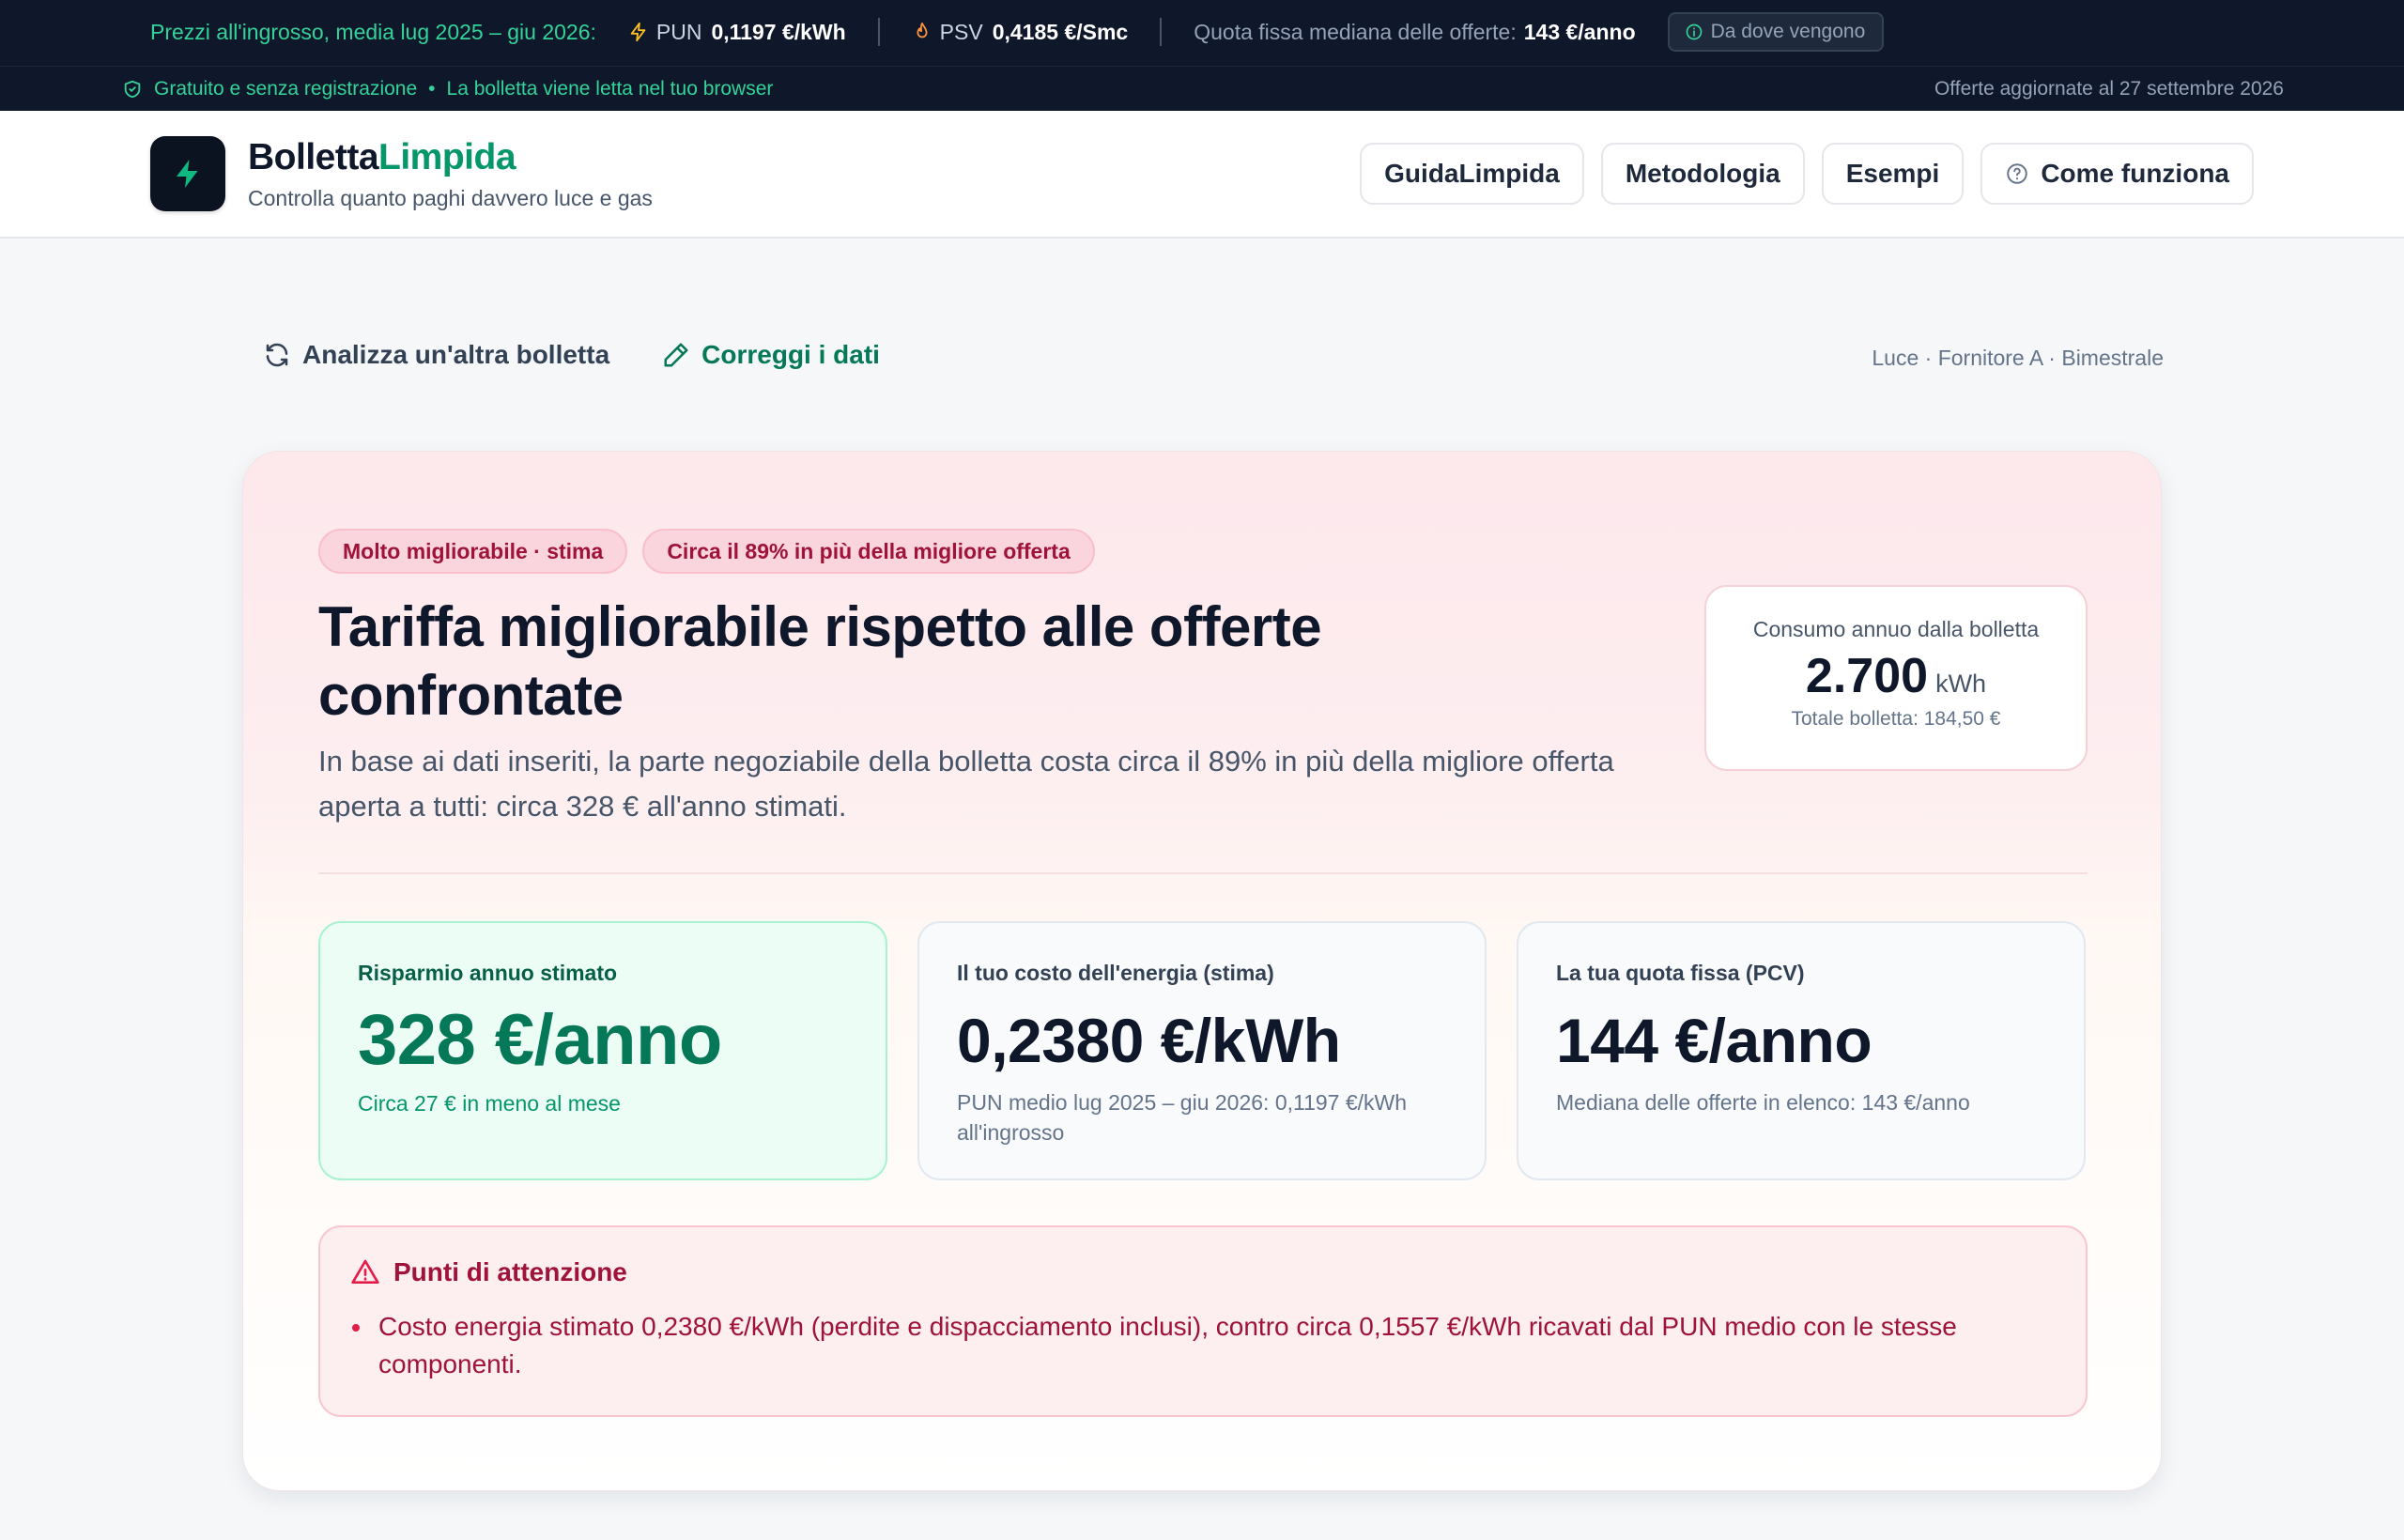 Image resolution: width=2404 pixels, height=1540 pixels. I want to click on offers-updated: Offerte aggiornate al 27 settembre 2026, so click(2109, 89).